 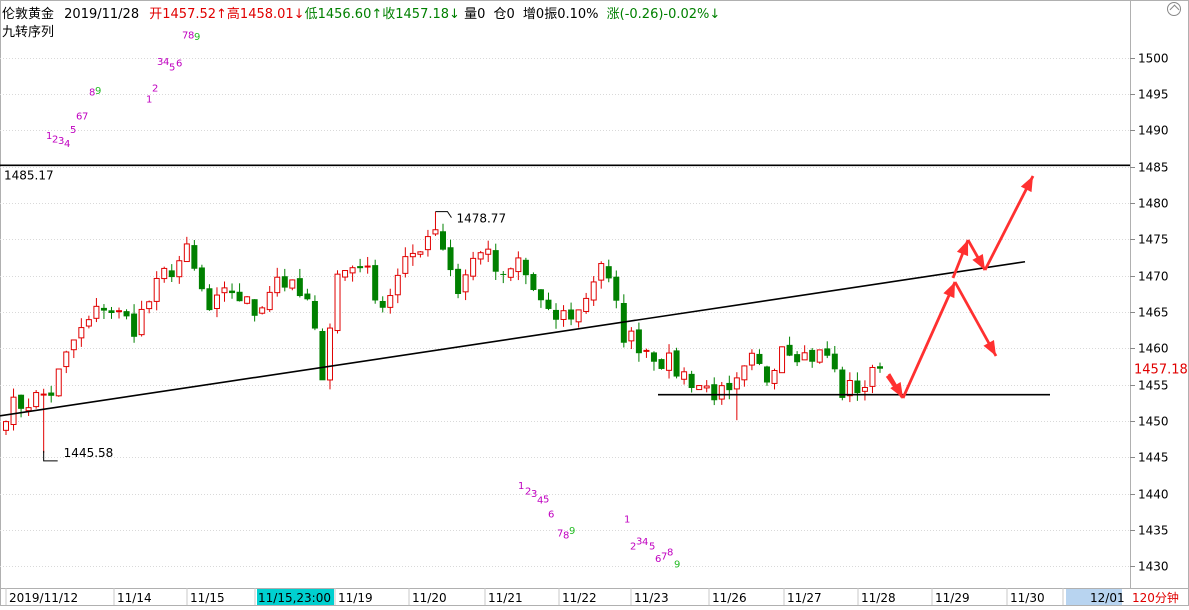 I want to click on projection-arrow-line, so click(x=1009, y=223).